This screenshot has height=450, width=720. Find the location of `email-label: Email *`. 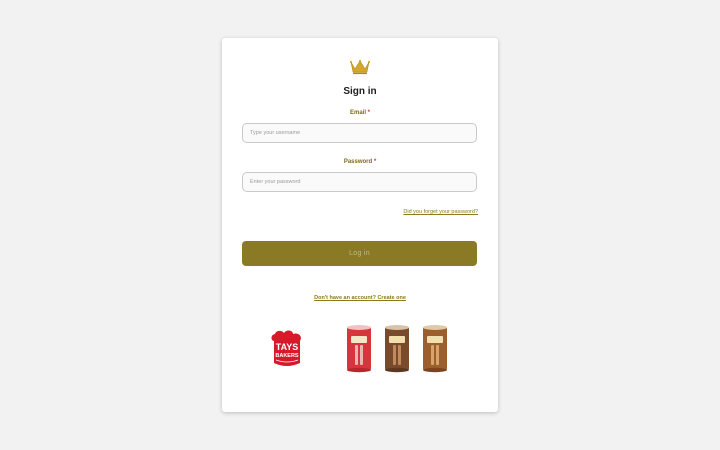

email-label: Email * is located at coordinates (360, 113).